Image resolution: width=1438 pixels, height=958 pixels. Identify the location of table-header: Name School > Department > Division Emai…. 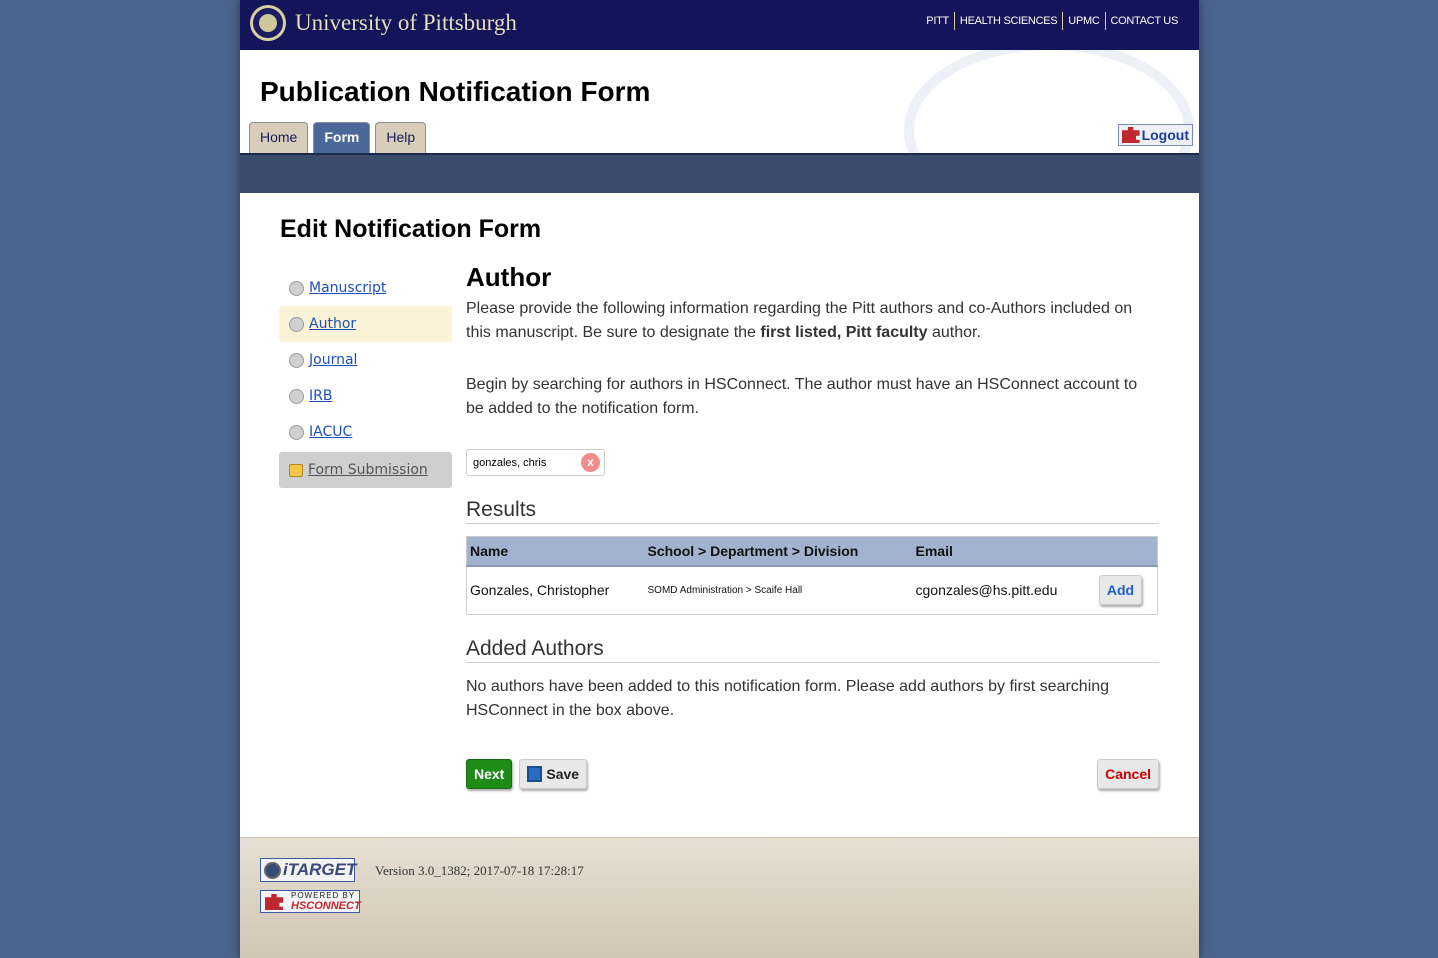
(812, 551).